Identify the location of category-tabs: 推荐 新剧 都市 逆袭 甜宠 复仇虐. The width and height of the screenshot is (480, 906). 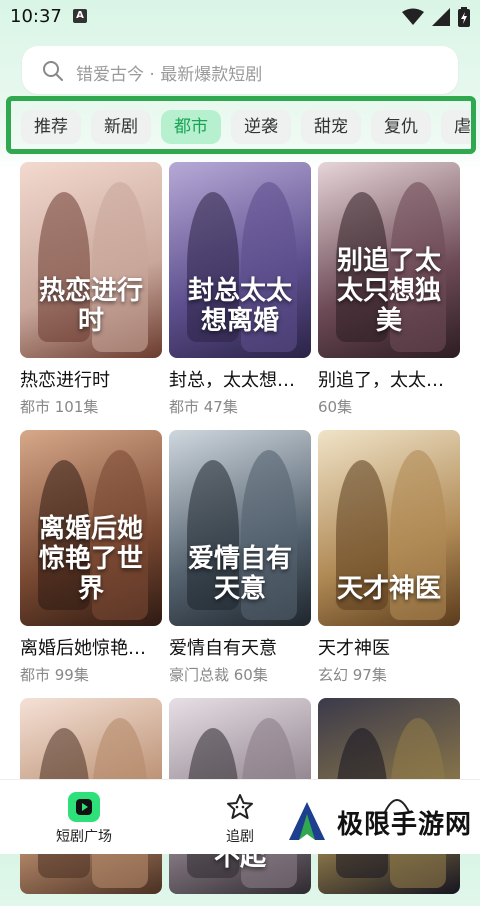
(246, 127).